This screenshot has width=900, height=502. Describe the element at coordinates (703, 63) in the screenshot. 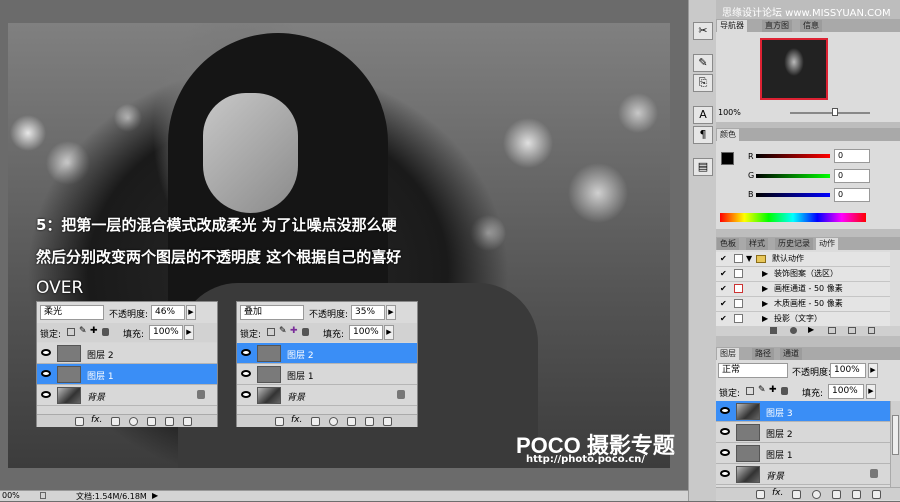

I see `brush-preset-icon: ✎` at that location.